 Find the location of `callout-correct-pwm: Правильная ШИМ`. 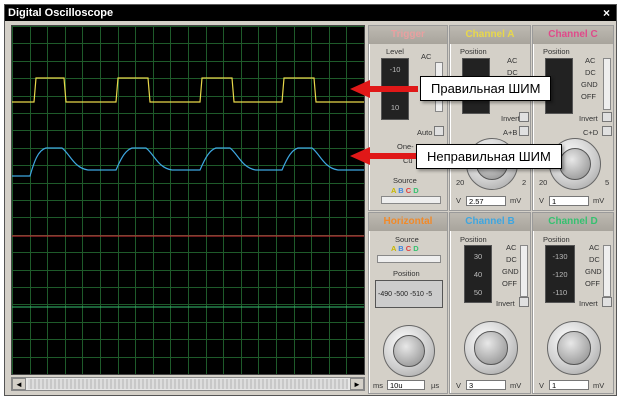

callout-correct-pwm: Правильная ШИМ is located at coordinates (486, 88).